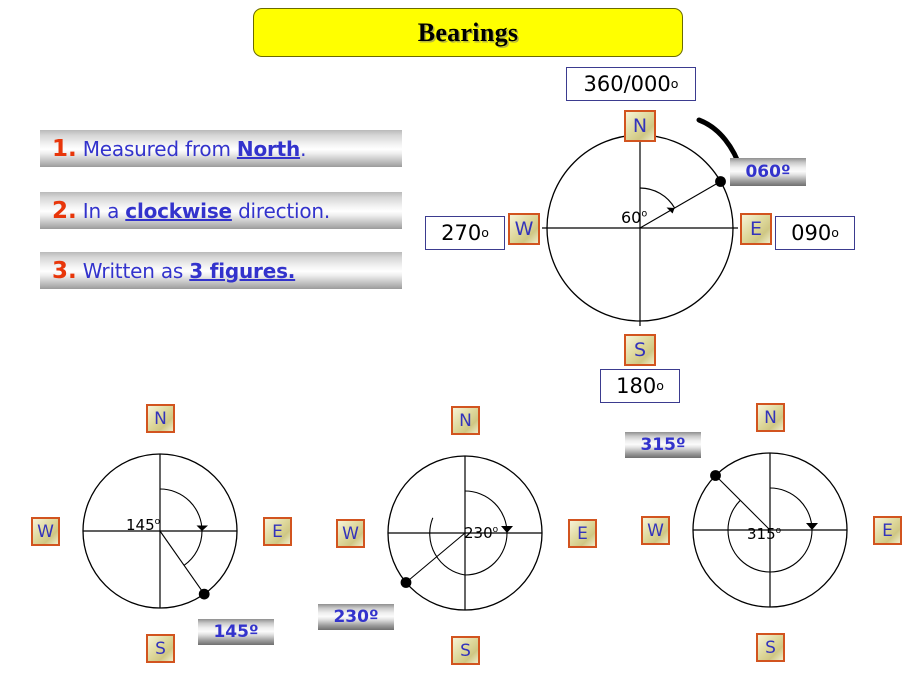  What do you see at coordinates (45, 531) in the screenshot?
I see `example-145-west-chip: W` at bounding box center [45, 531].